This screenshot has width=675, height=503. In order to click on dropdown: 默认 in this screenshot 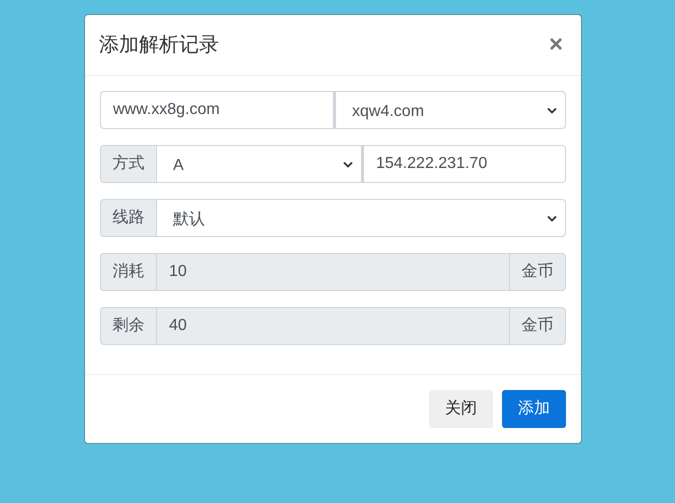, I will do `click(361, 218)`.